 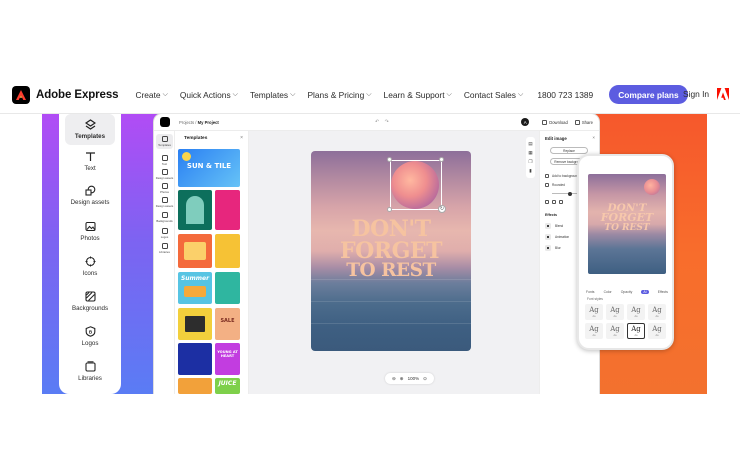 What do you see at coordinates (548, 226) in the screenshot?
I see `blend-icon` at bounding box center [548, 226].